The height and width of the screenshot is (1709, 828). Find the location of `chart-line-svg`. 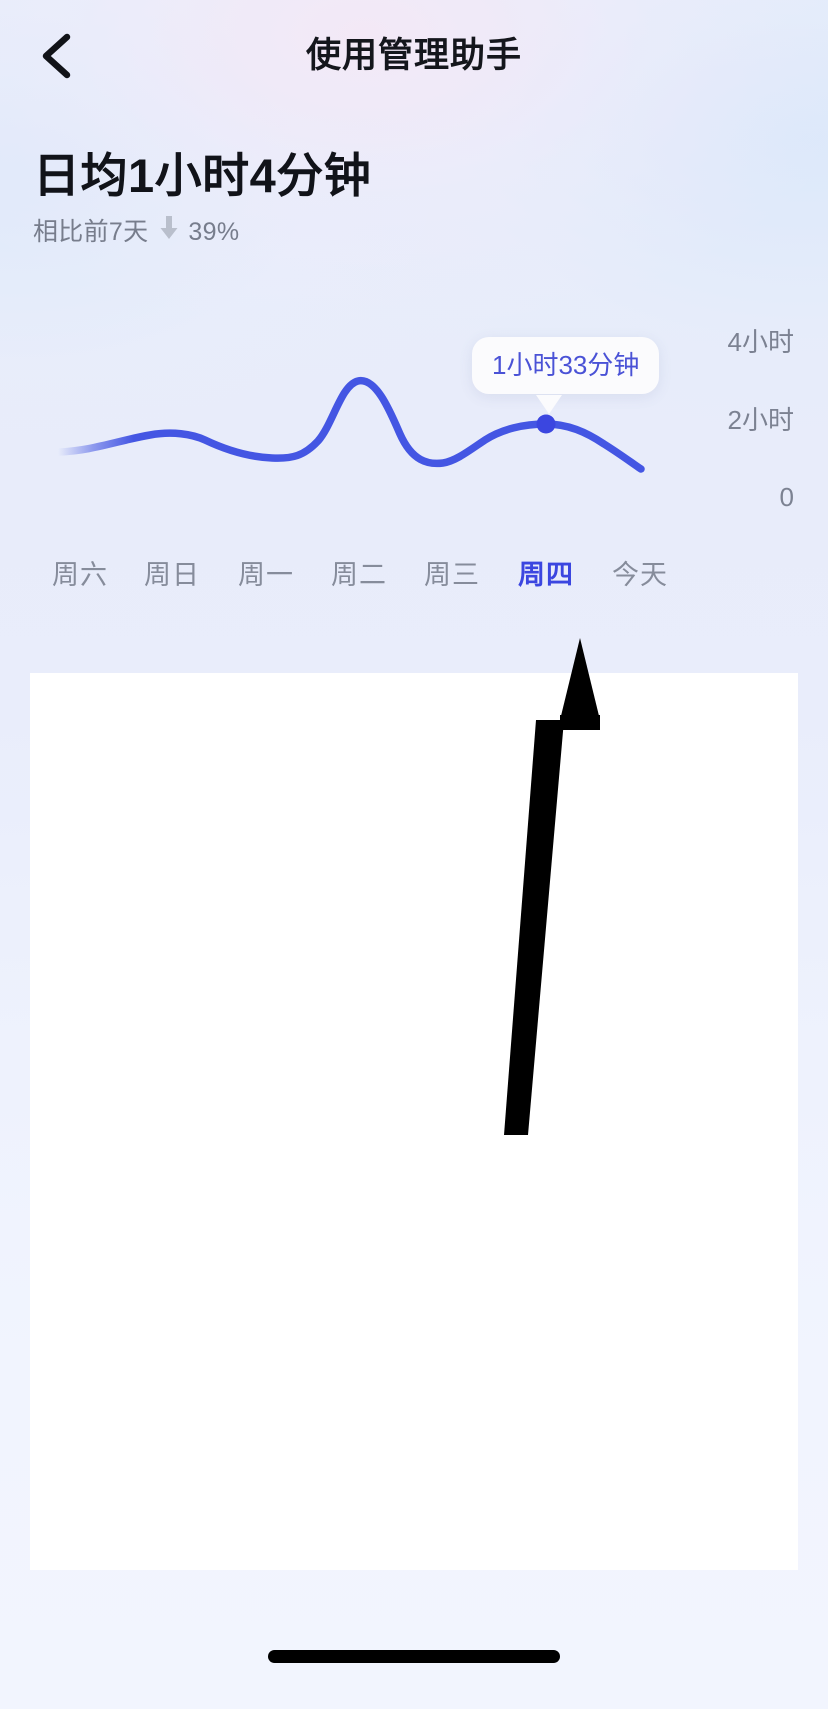

chart-line-svg is located at coordinates (349, 425).